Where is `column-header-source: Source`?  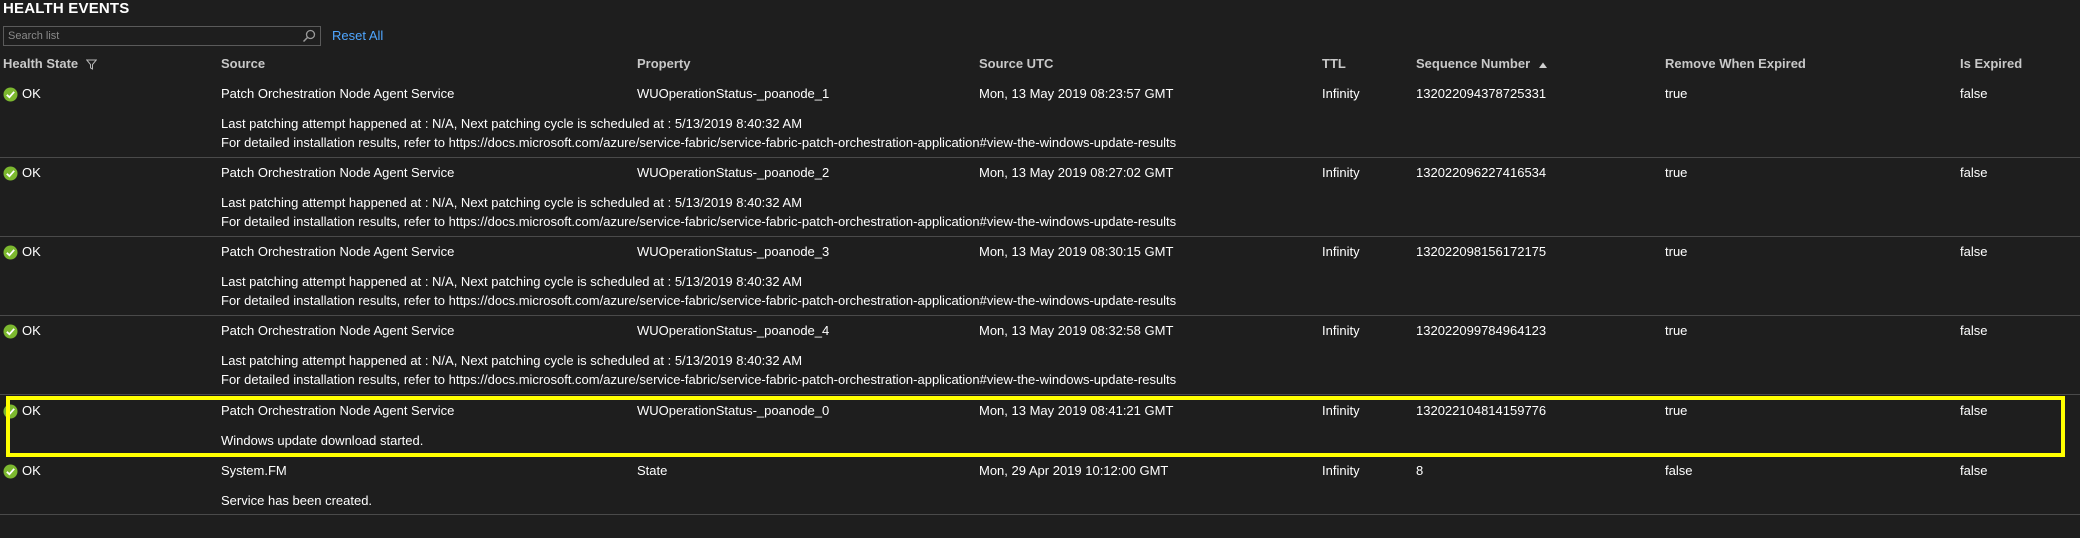
column-header-source: Source is located at coordinates (243, 63).